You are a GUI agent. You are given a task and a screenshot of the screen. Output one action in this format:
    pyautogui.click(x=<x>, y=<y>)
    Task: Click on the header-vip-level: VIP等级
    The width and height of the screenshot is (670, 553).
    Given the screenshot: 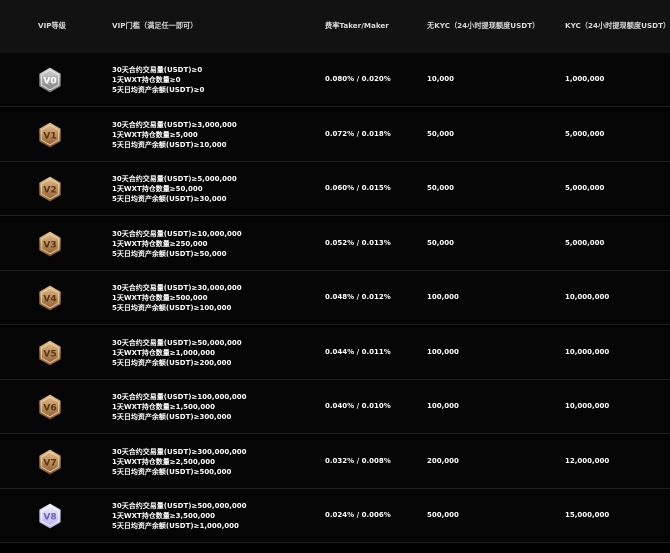 What is the action you would take?
    pyautogui.click(x=52, y=25)
    